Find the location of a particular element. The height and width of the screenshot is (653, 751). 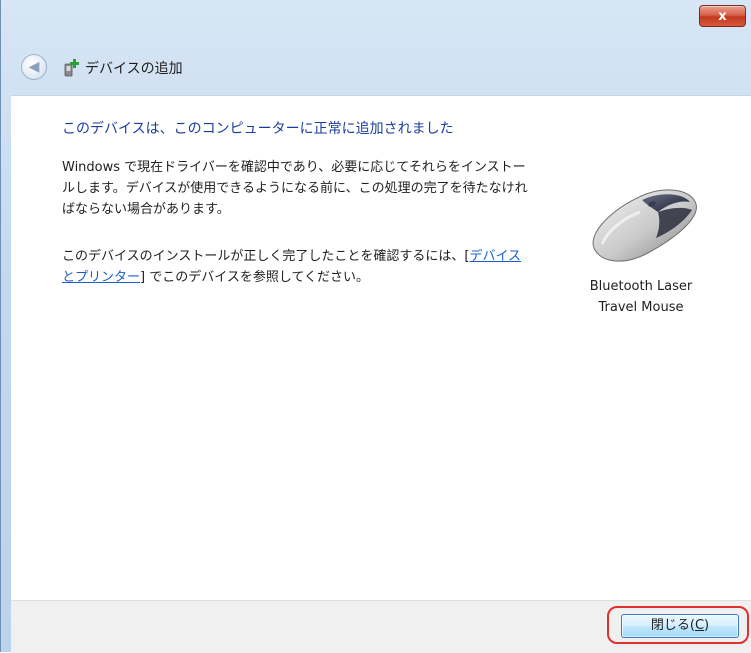

device-name-line1: Bluetooth Laser is located at coordinates (641, 286).